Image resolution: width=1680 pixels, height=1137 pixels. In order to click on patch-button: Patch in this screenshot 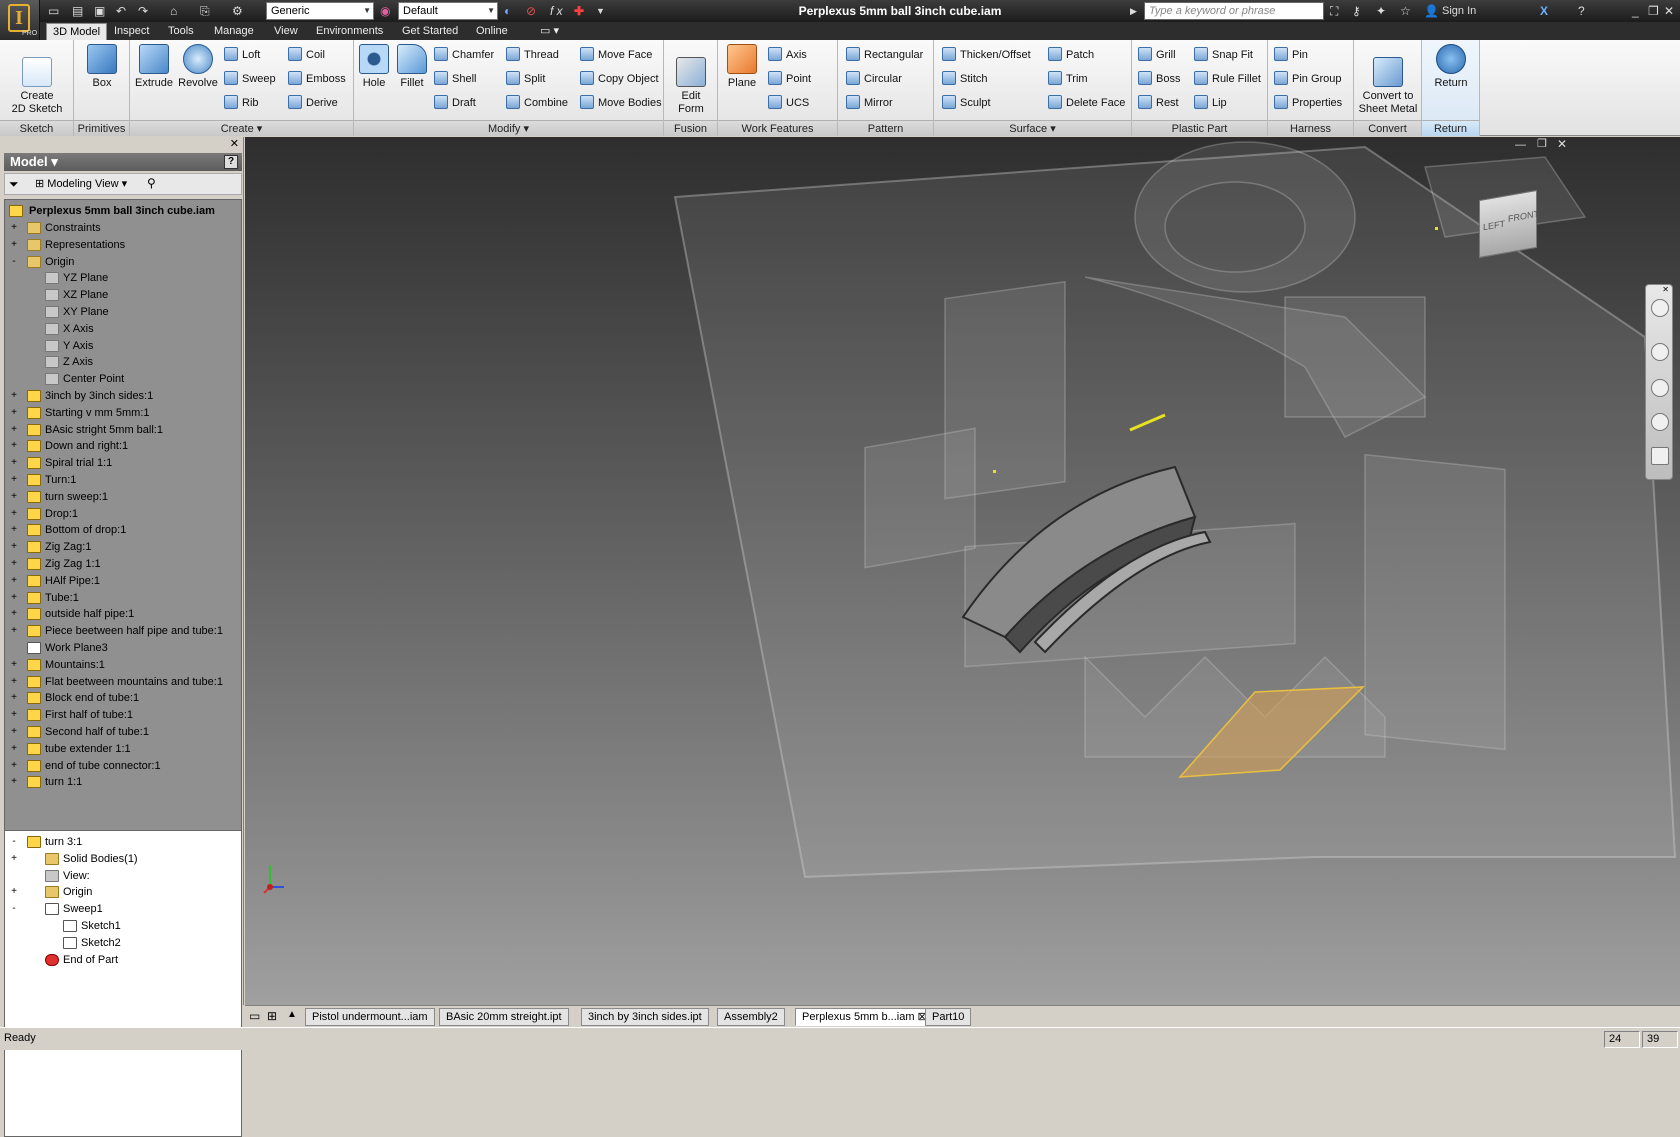, I will do `click(1071, 55)`.